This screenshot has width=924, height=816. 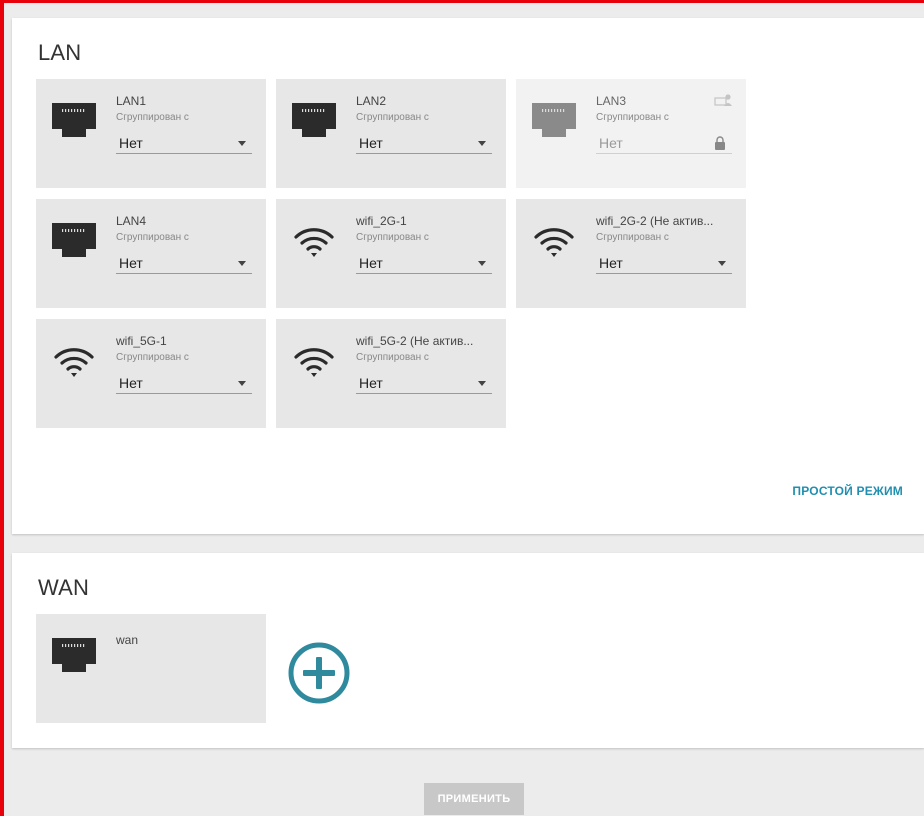 I want to click on port-name: wifi_2G-1, so click(x=381, y=221).